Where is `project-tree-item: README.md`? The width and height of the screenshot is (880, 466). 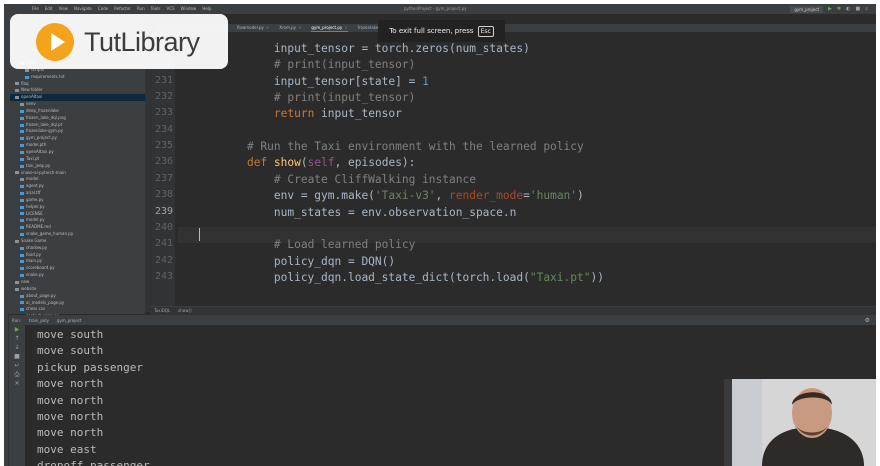 project-tree-item: README.md is located at coordinates (77, 227).